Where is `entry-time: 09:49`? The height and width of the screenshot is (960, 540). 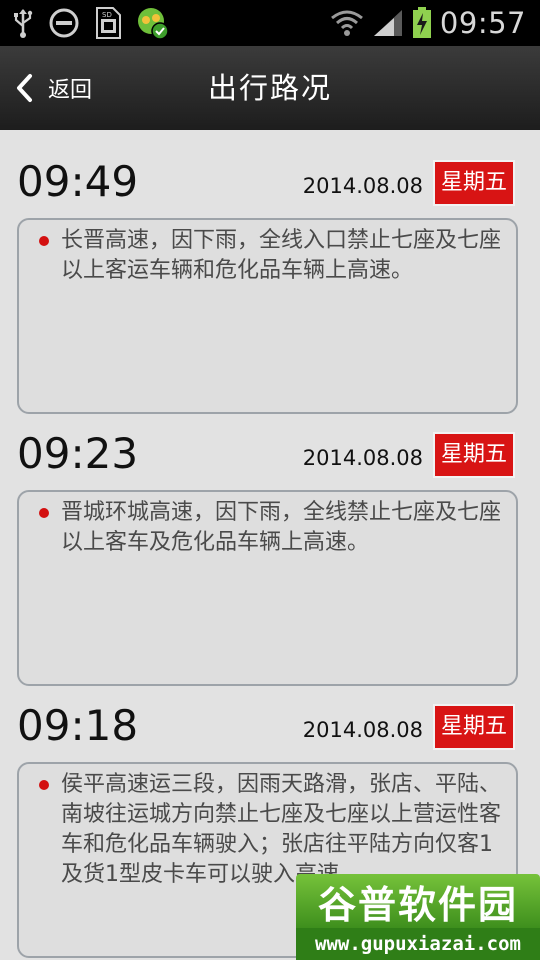
entry-time: 09:49 is located at coordinates (78, 181).